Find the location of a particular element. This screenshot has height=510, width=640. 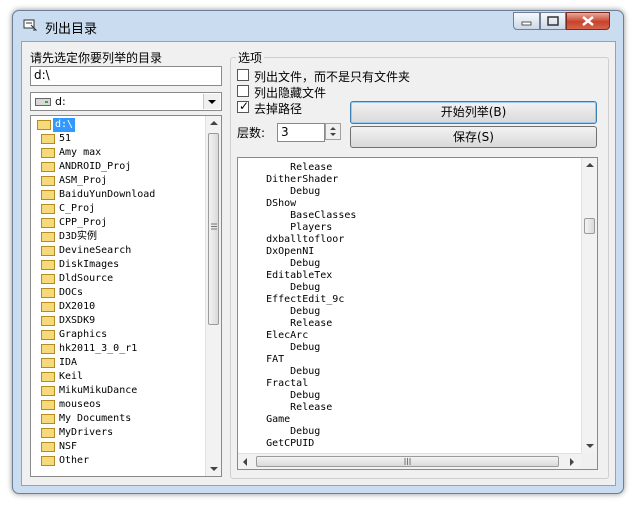

chevron-down-icon is located at coordinates (212, 102).